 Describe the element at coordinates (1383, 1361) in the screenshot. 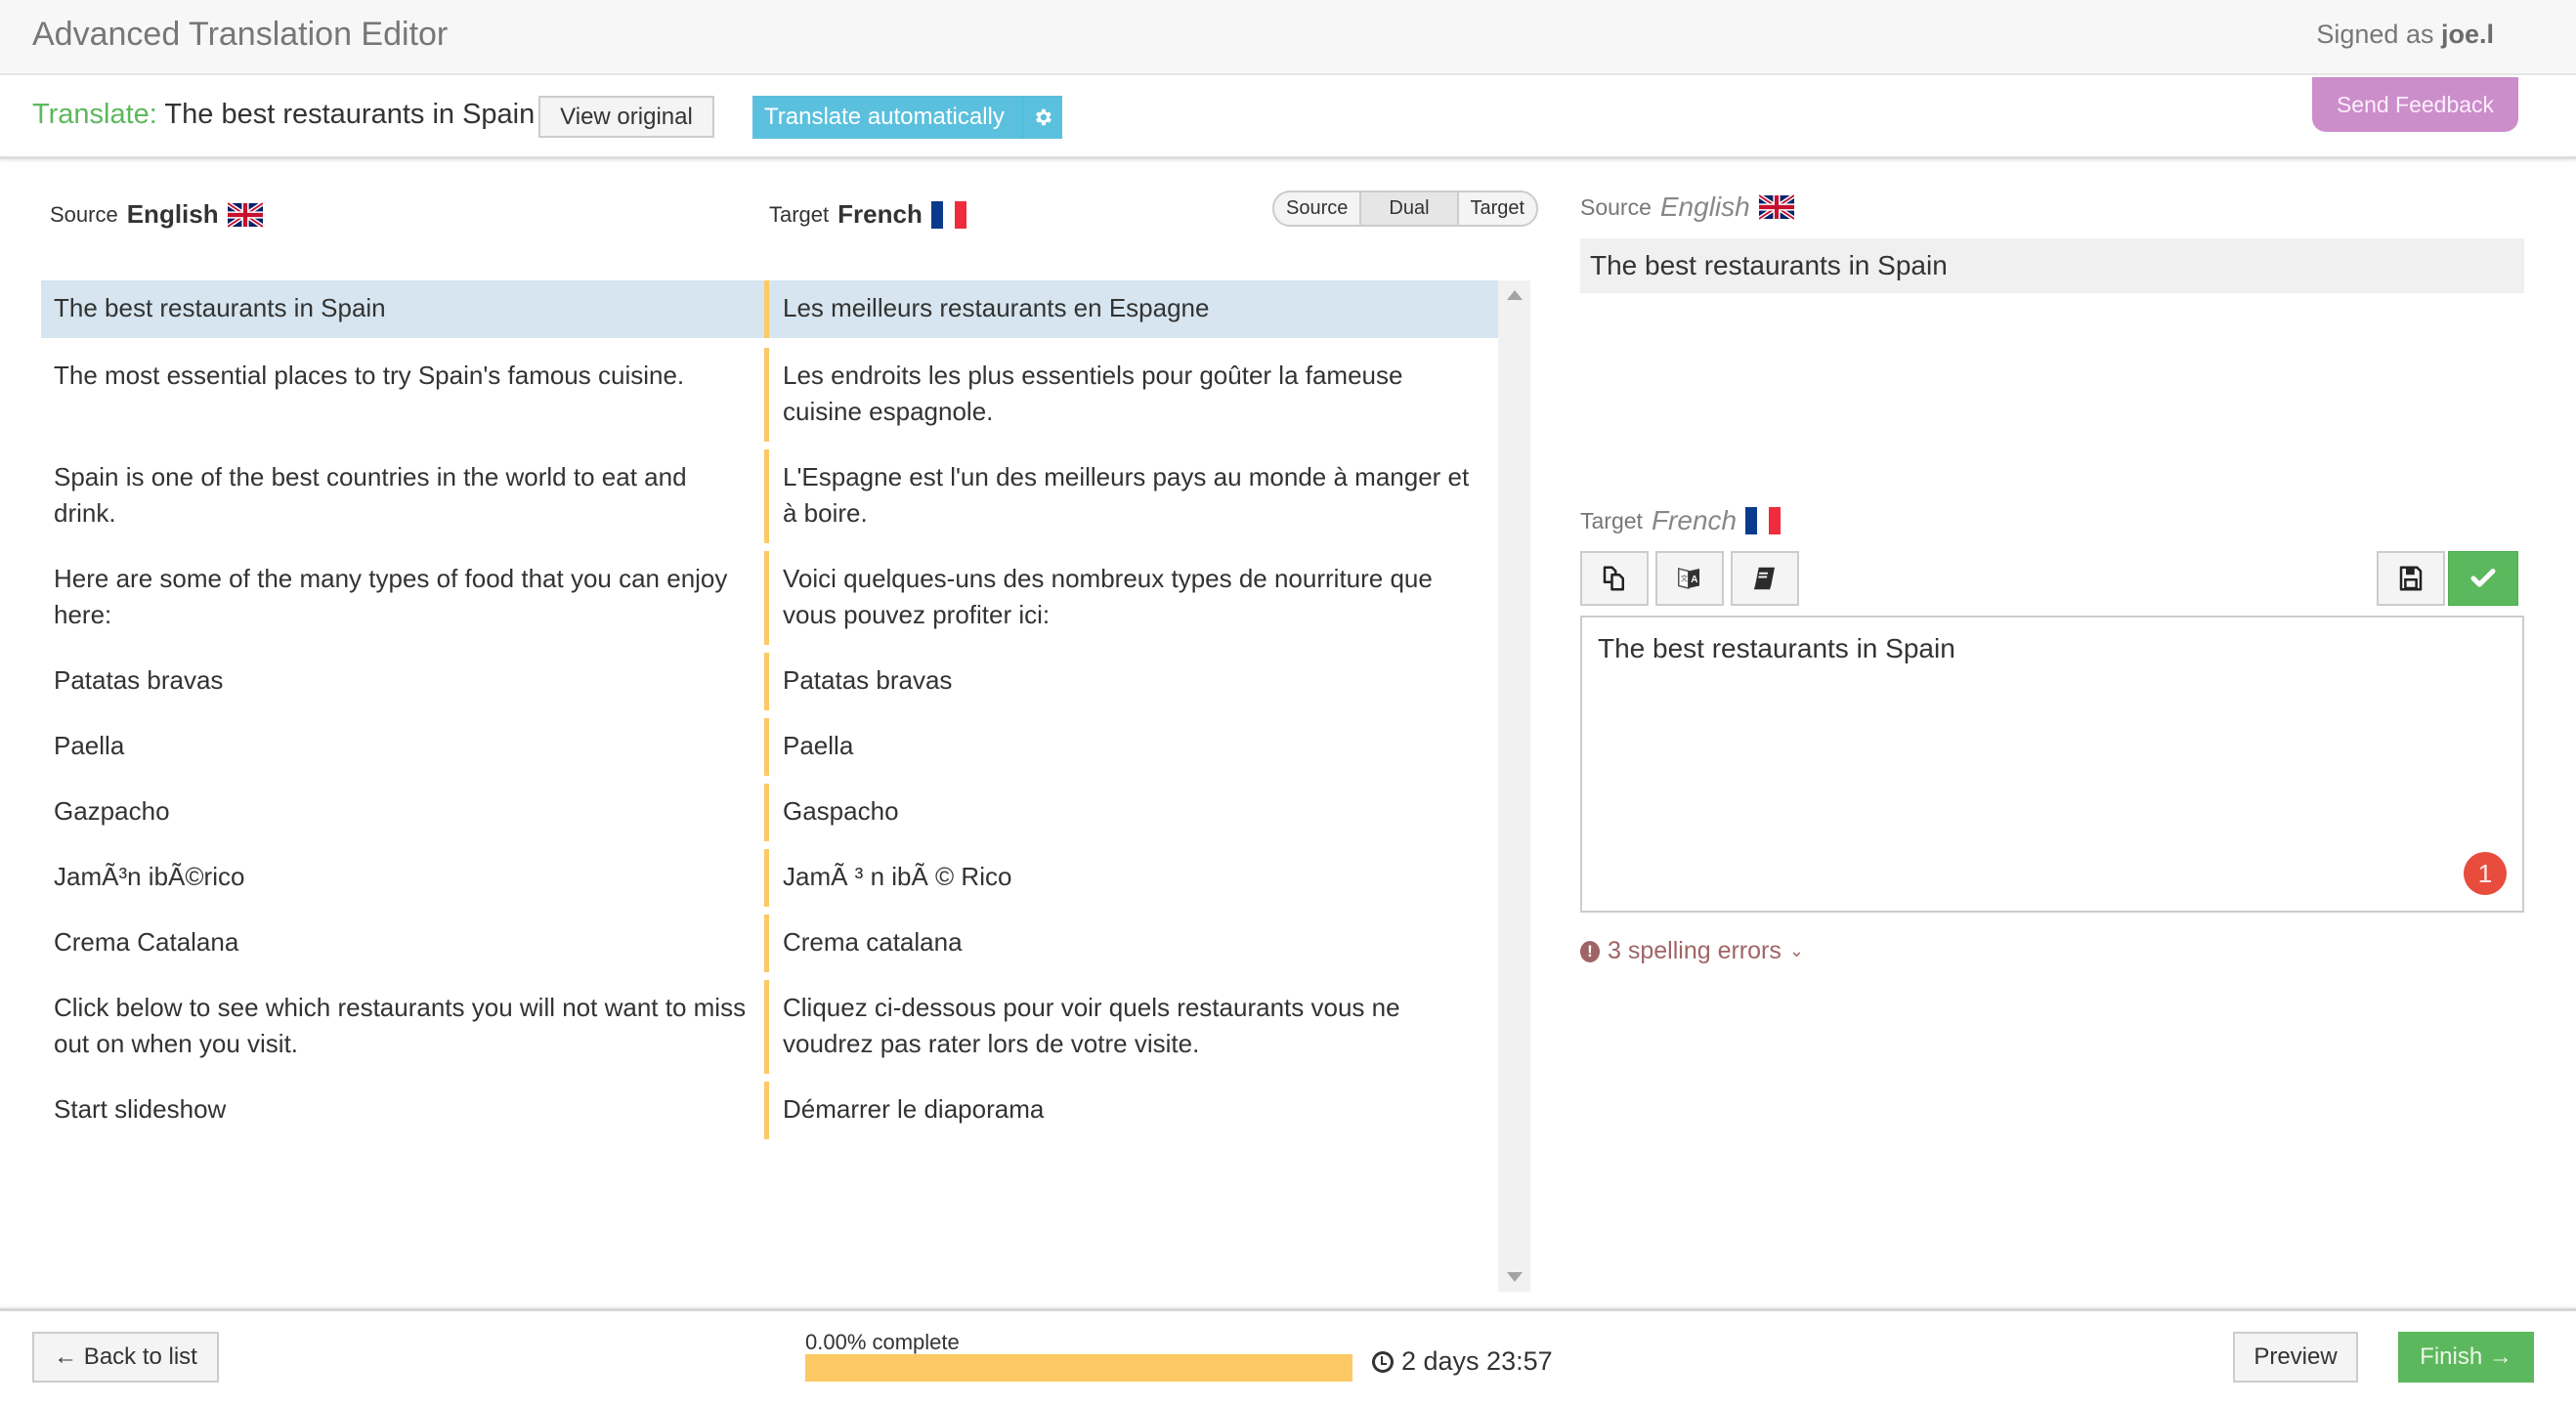

I see `clock-icon` at that location.